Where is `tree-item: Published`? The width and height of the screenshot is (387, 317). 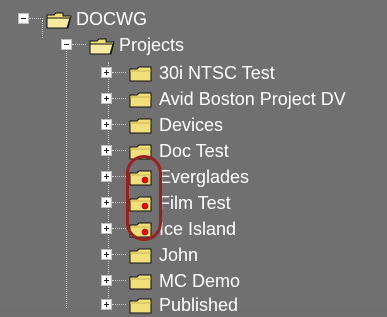 tree-item: Published is located at coordinates (169, 304).